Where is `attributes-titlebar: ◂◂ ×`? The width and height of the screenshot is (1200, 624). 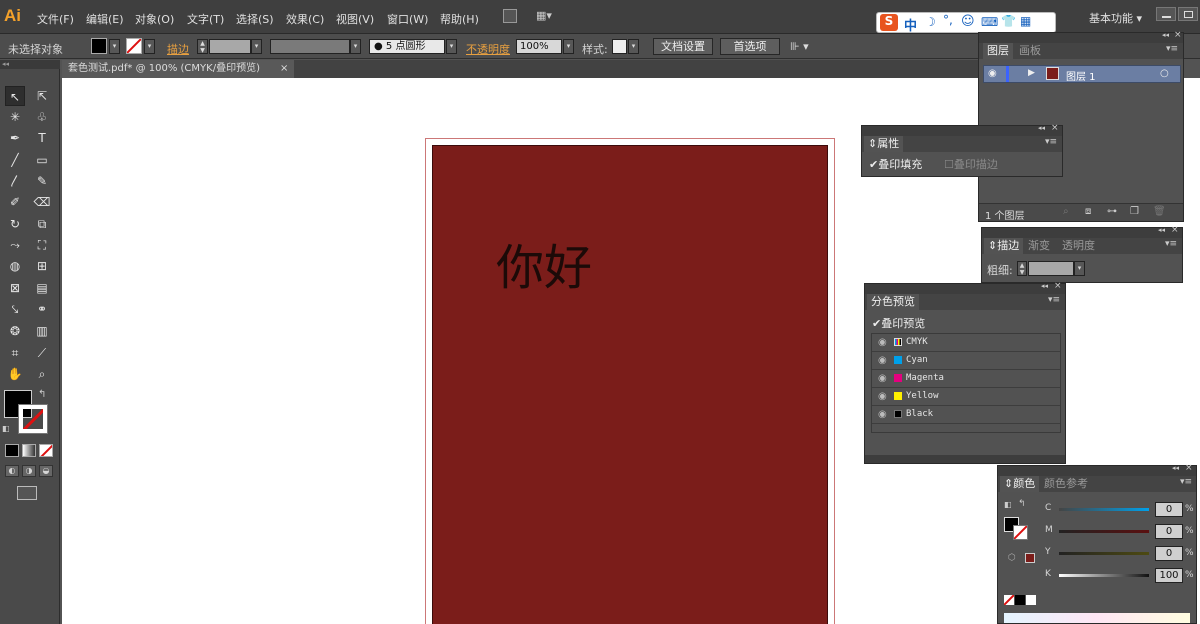
attributes-titlebar: ◂◂ × is located at coordinates (962, 129).